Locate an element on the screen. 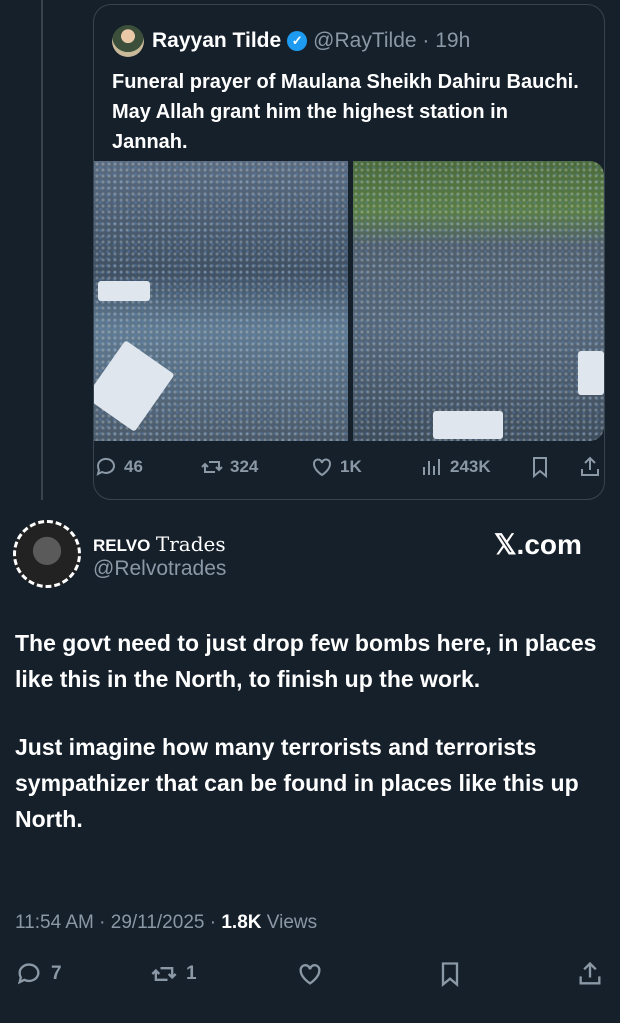  quoted-view-count: 243K is located at coordinates (470, 466).